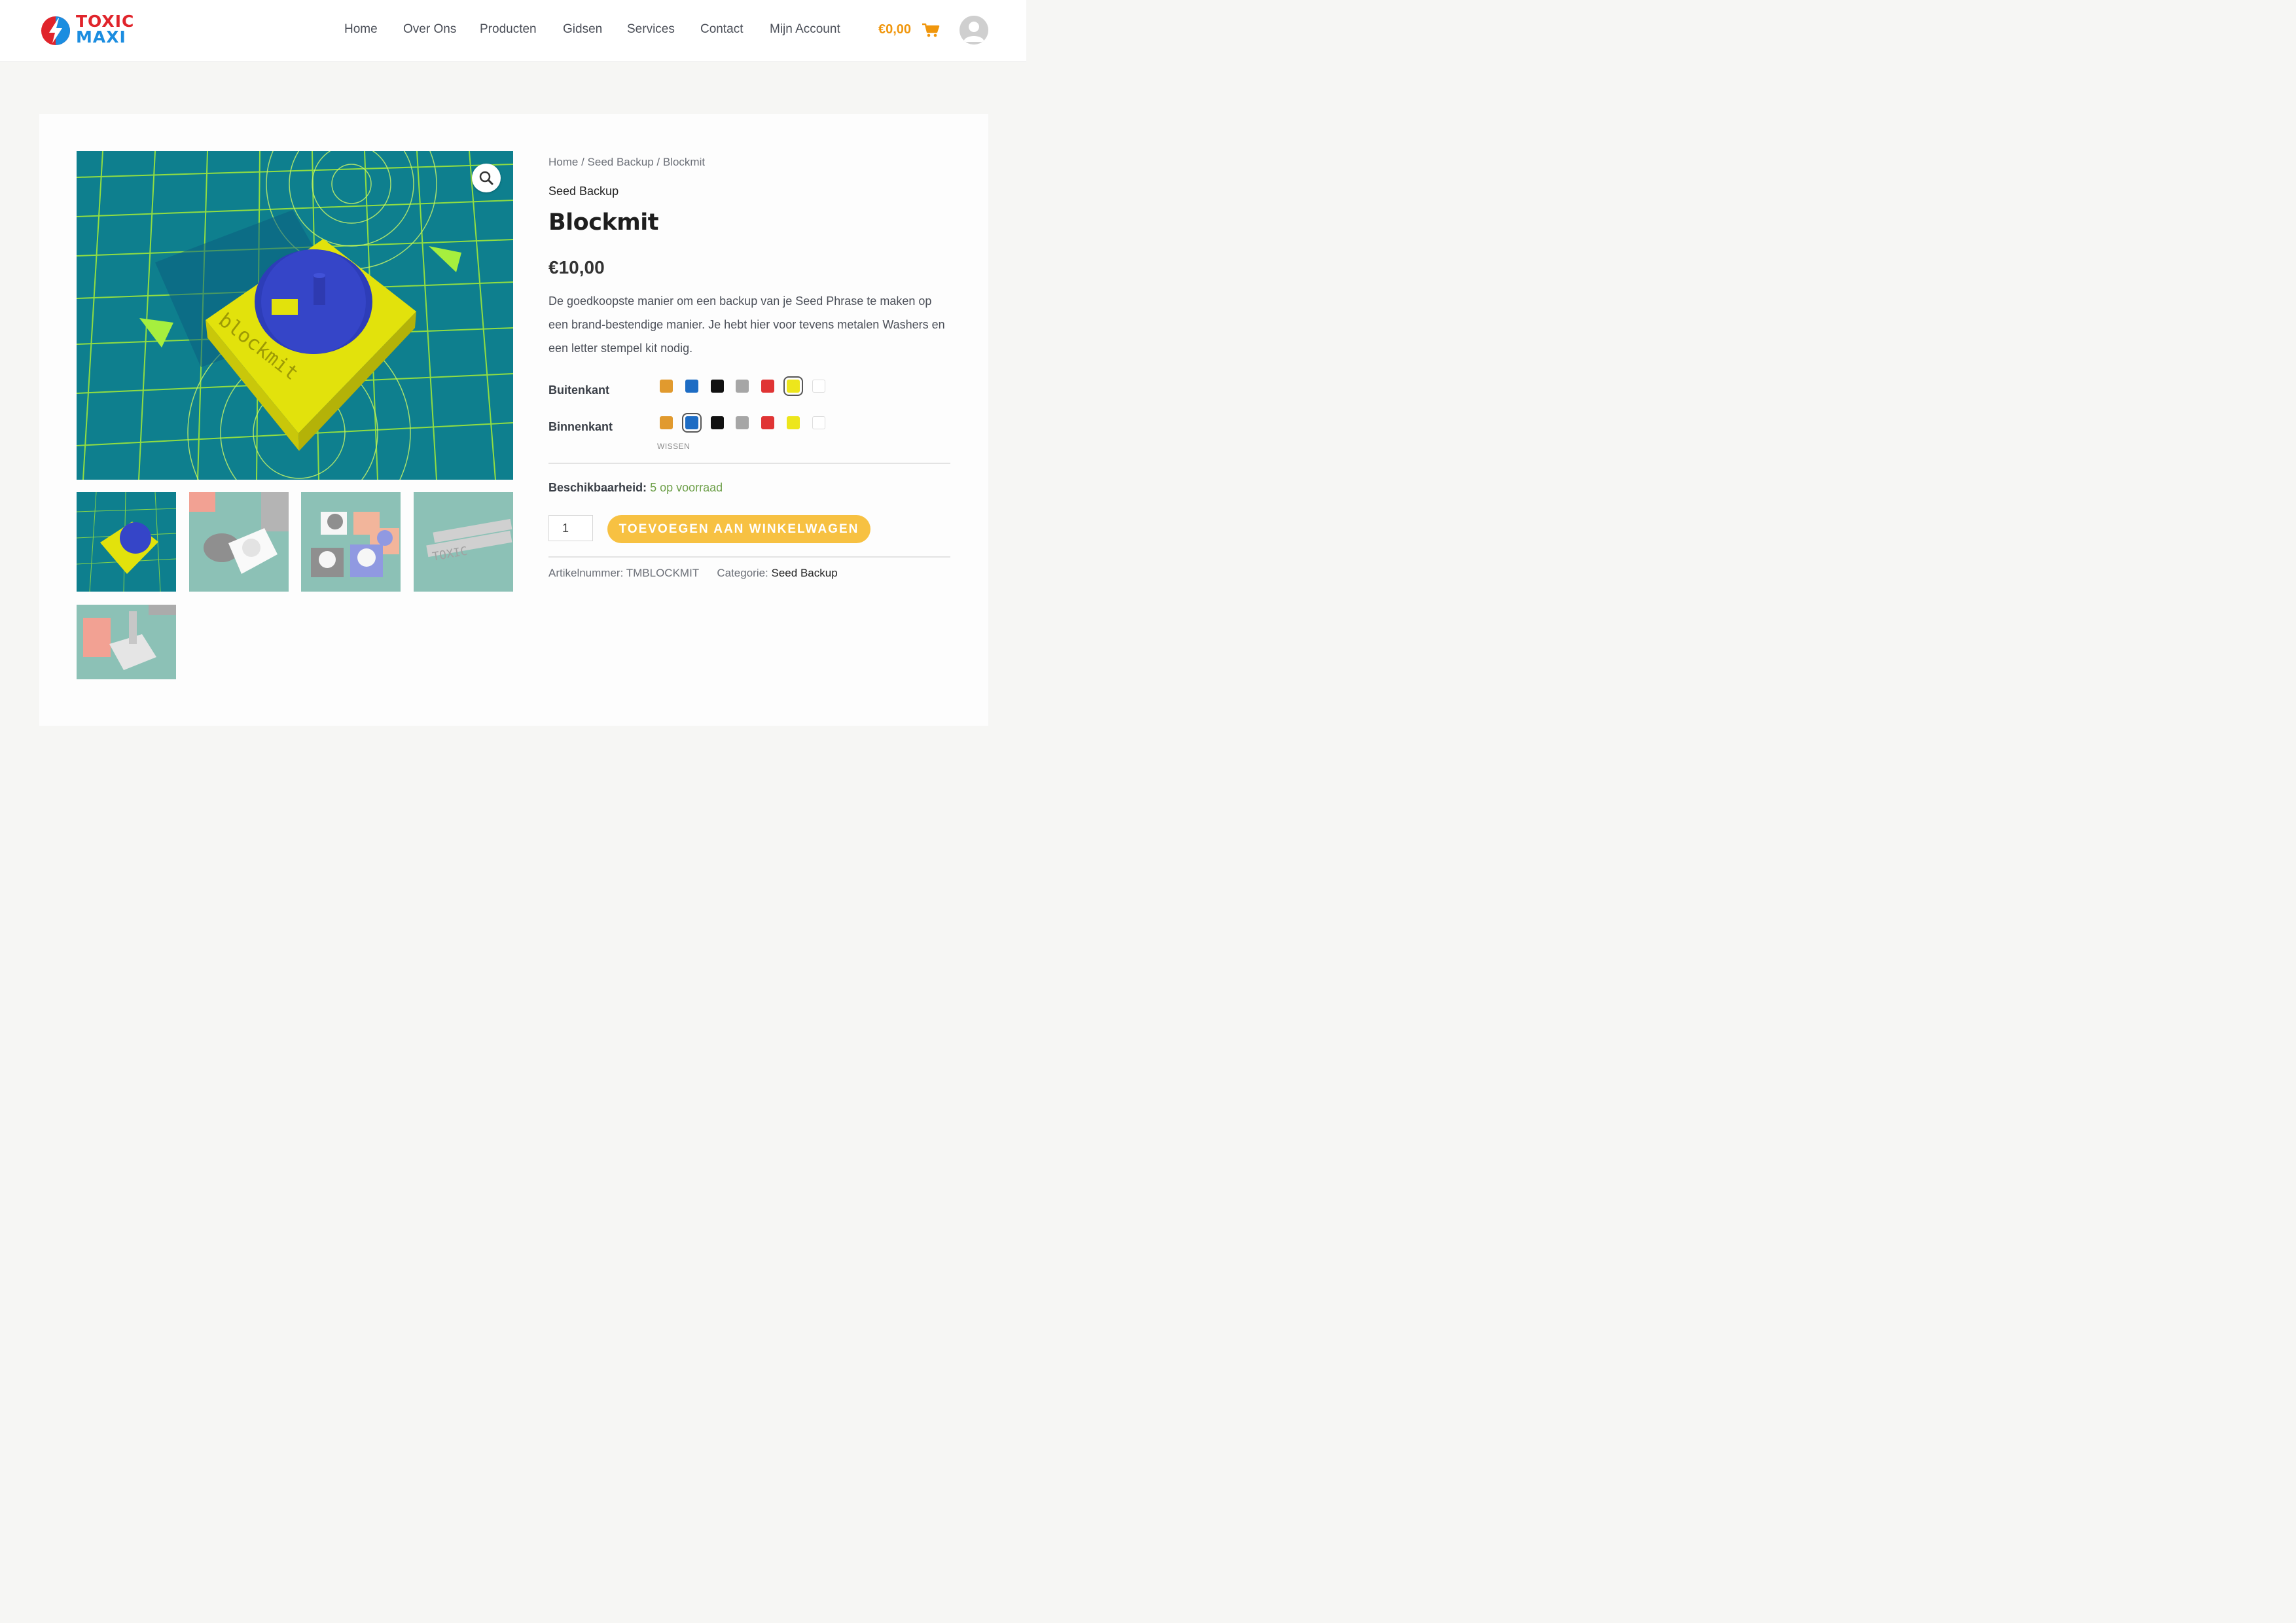 This screenshot has height=1623, width=2296. I want to click on availability-value: 5 op voorraad, so click(686, 487).